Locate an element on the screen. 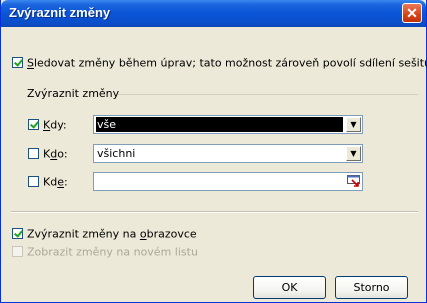 This screenshot has width=427, height=303. when-checkbox is located at coordinates (33, 124).